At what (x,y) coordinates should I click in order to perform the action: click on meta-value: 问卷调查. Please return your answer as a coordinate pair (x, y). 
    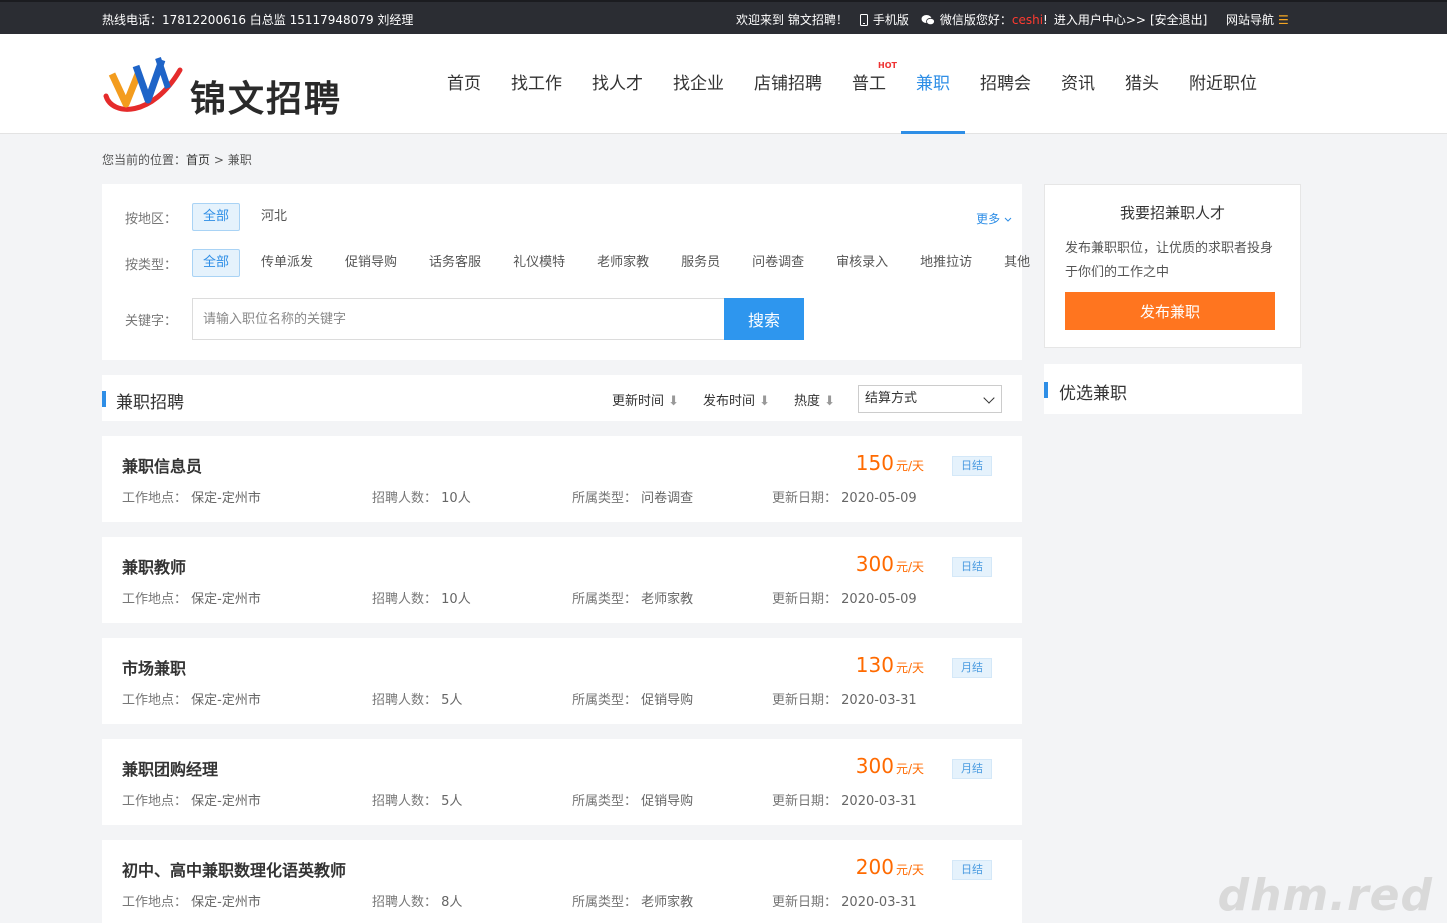
    Looking at the image, I should click on (667, 498).